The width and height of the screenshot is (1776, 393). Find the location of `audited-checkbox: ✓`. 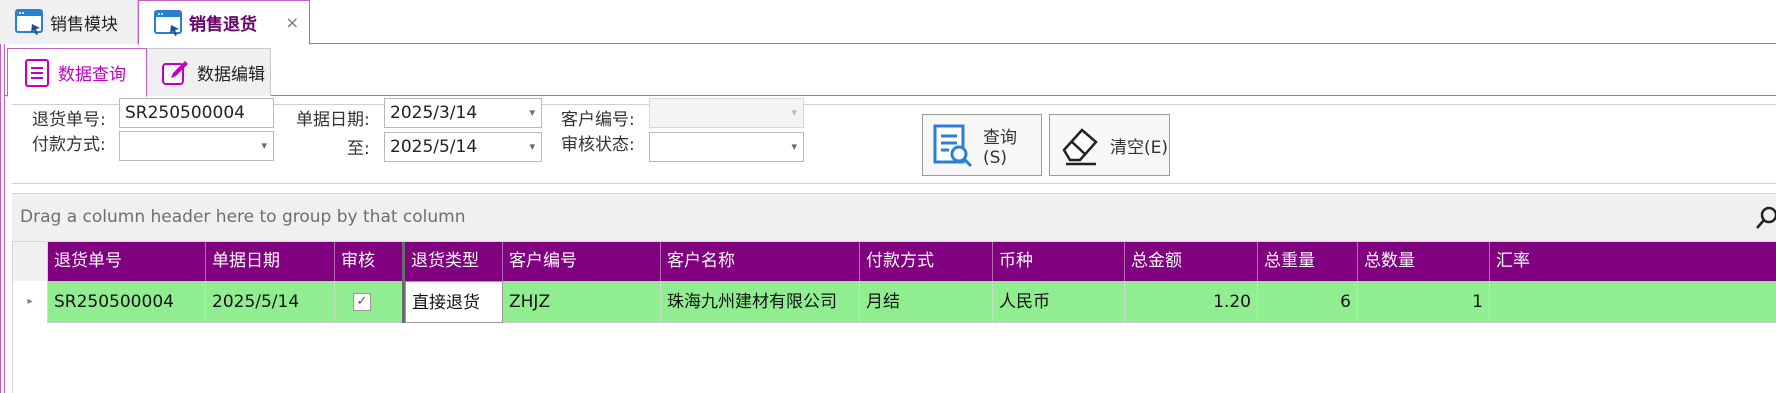

audited-checkbox: ✓ is located at coordinates (362, 302).